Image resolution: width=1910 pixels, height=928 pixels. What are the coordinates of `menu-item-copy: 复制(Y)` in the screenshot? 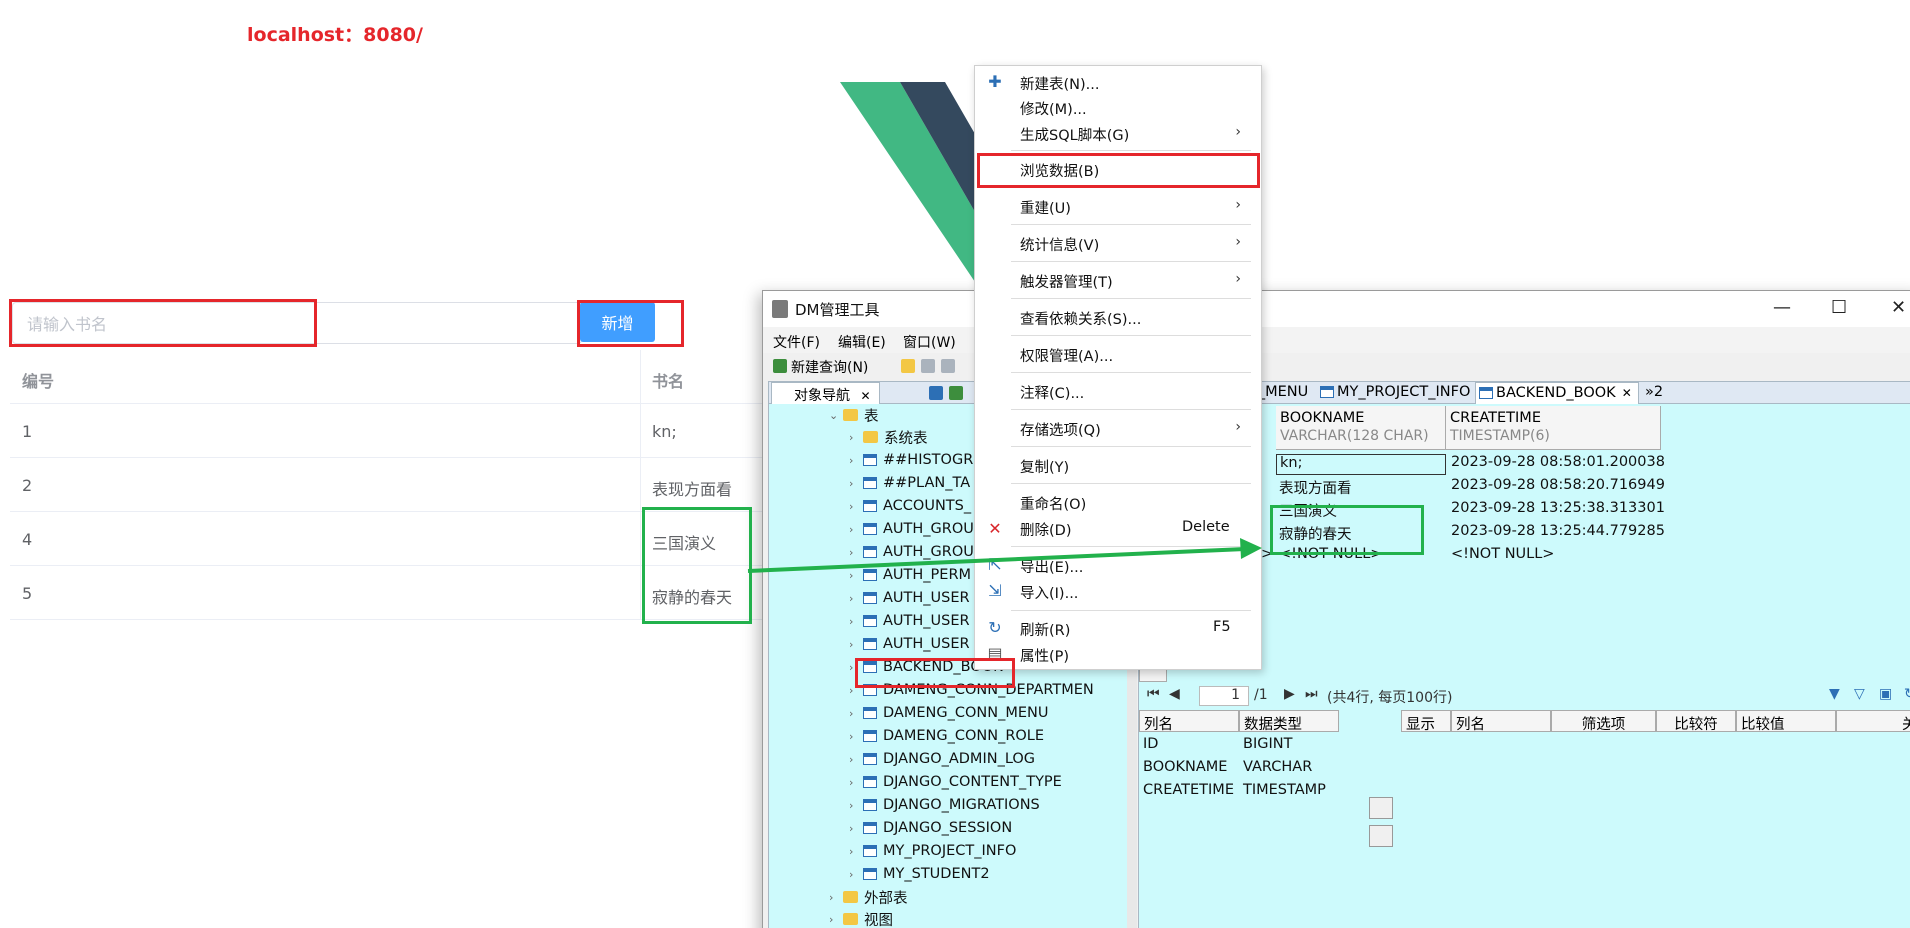 It's located at (1044, 467).